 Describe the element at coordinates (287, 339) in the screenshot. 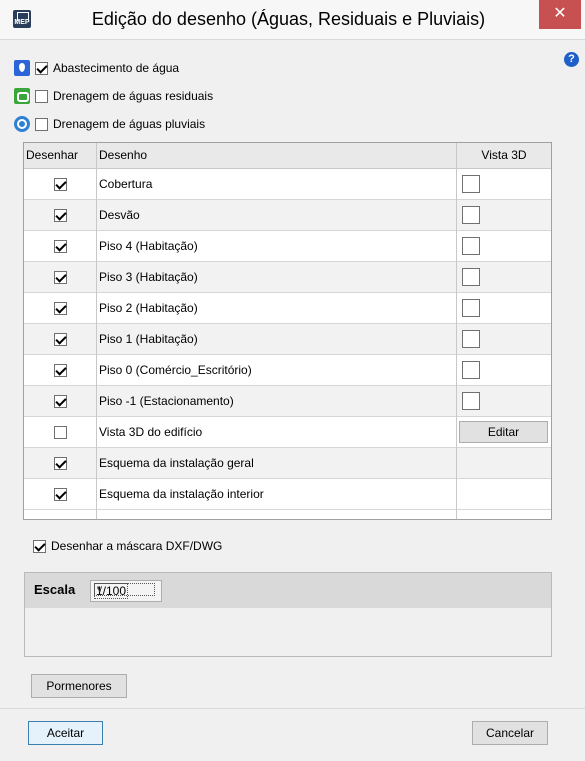

I see `table-row: Piso 1 (Habitação)` at that location.